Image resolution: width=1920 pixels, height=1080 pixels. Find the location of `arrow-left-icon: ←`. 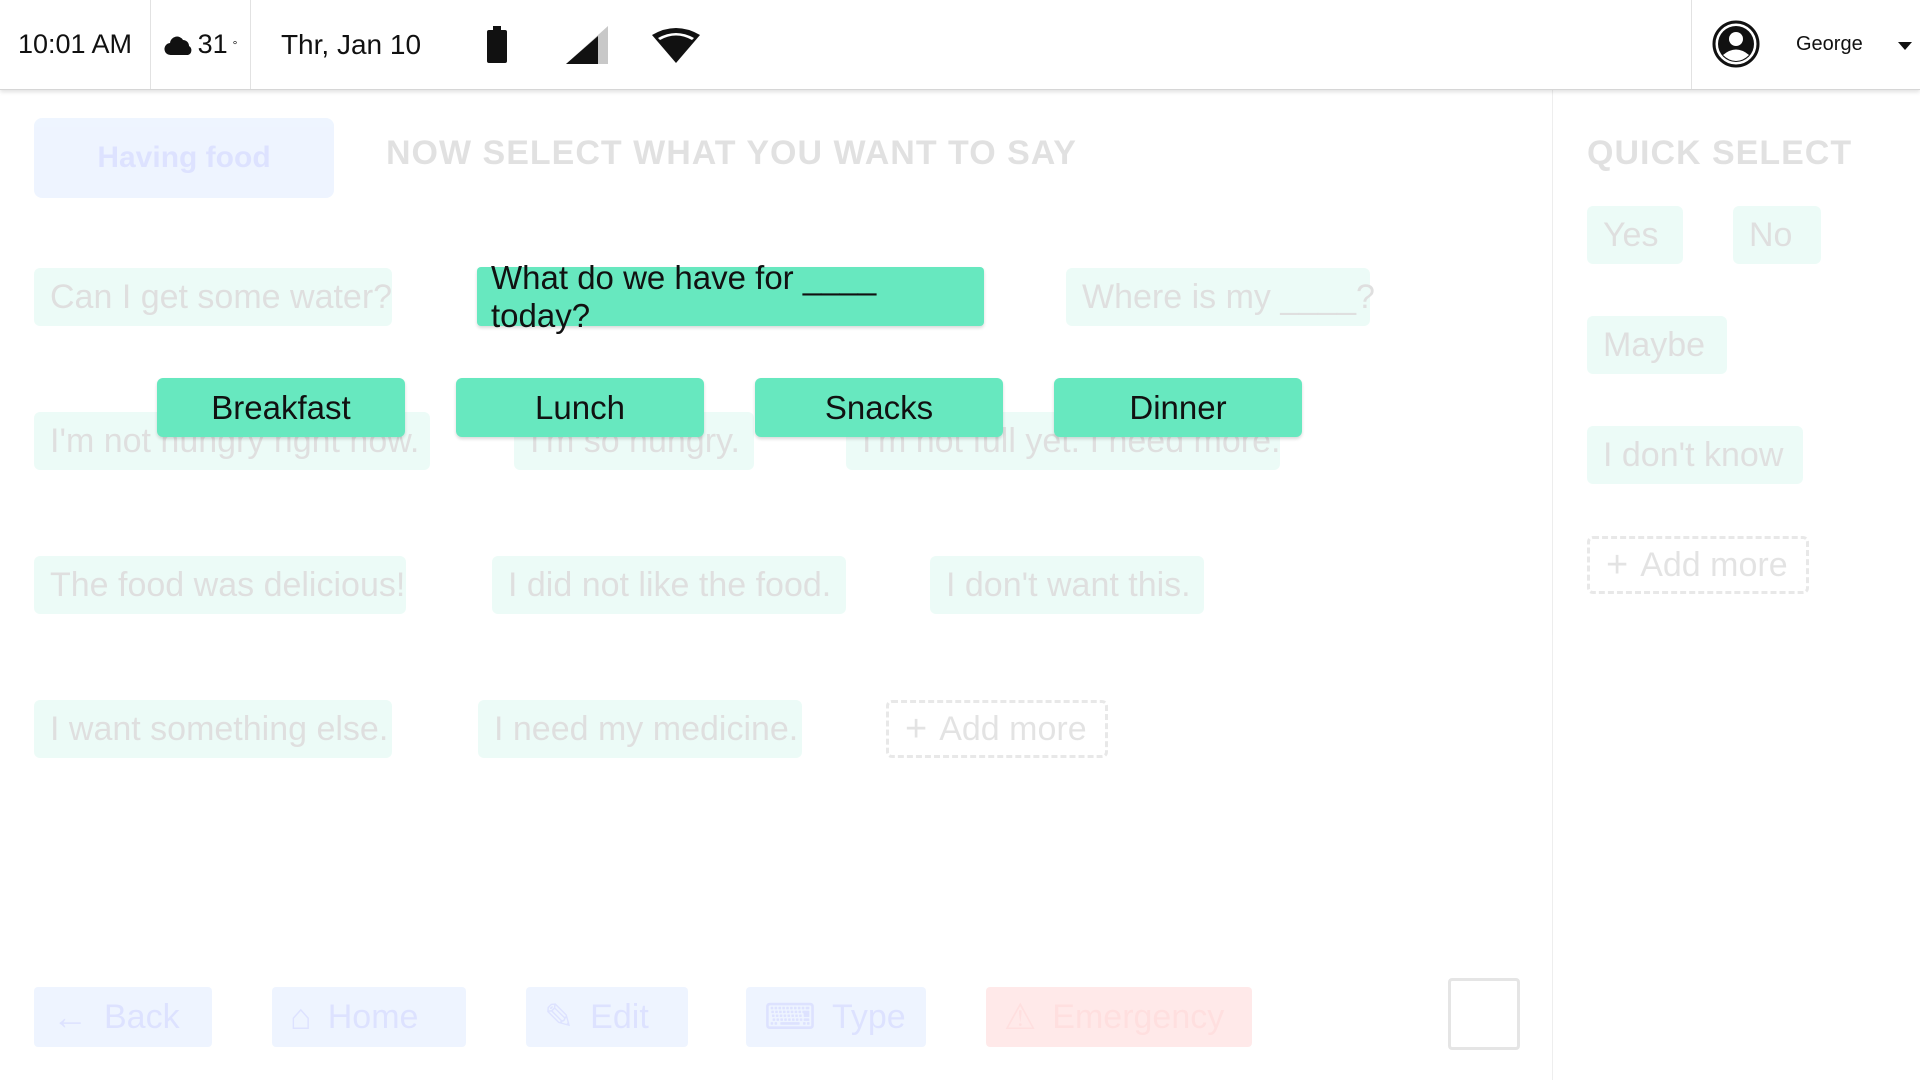

arrow-left-icon: ← is located at coordinates (70, 1016).